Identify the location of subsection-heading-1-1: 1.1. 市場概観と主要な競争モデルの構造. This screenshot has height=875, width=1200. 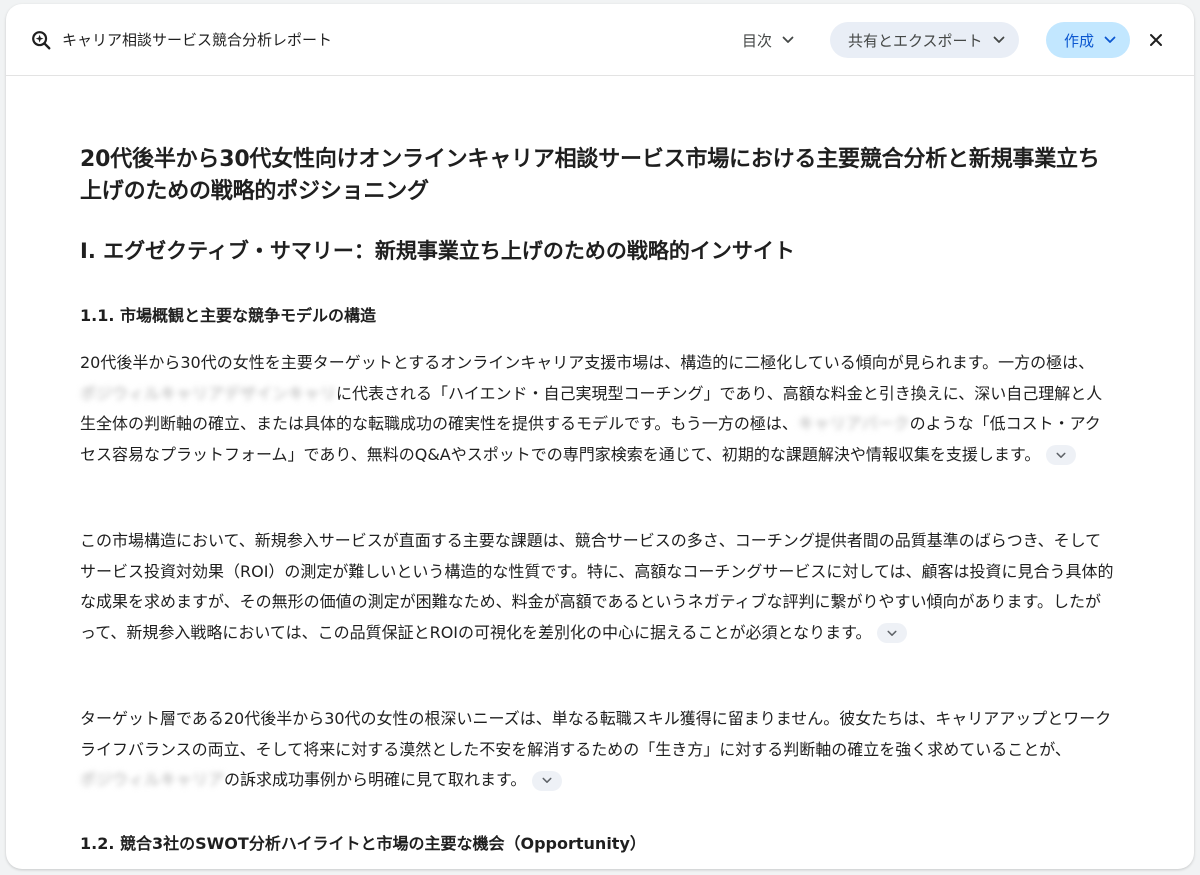
(228, 315).